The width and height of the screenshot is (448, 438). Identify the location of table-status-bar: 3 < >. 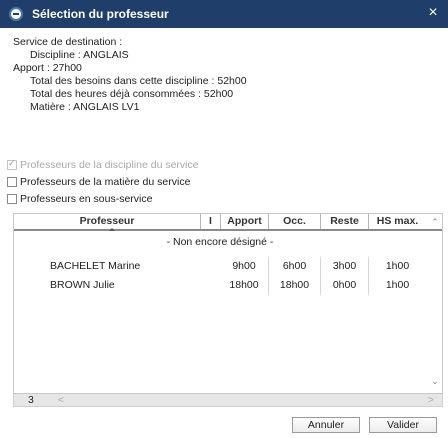
(228, 400).